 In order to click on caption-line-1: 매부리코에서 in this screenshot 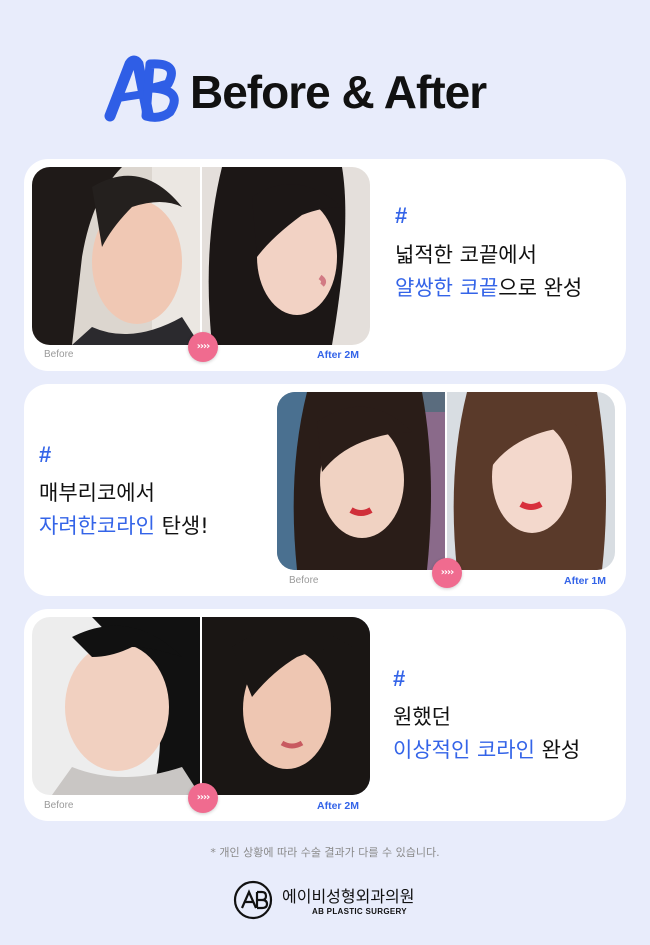, I will do `click(97, 493)`.